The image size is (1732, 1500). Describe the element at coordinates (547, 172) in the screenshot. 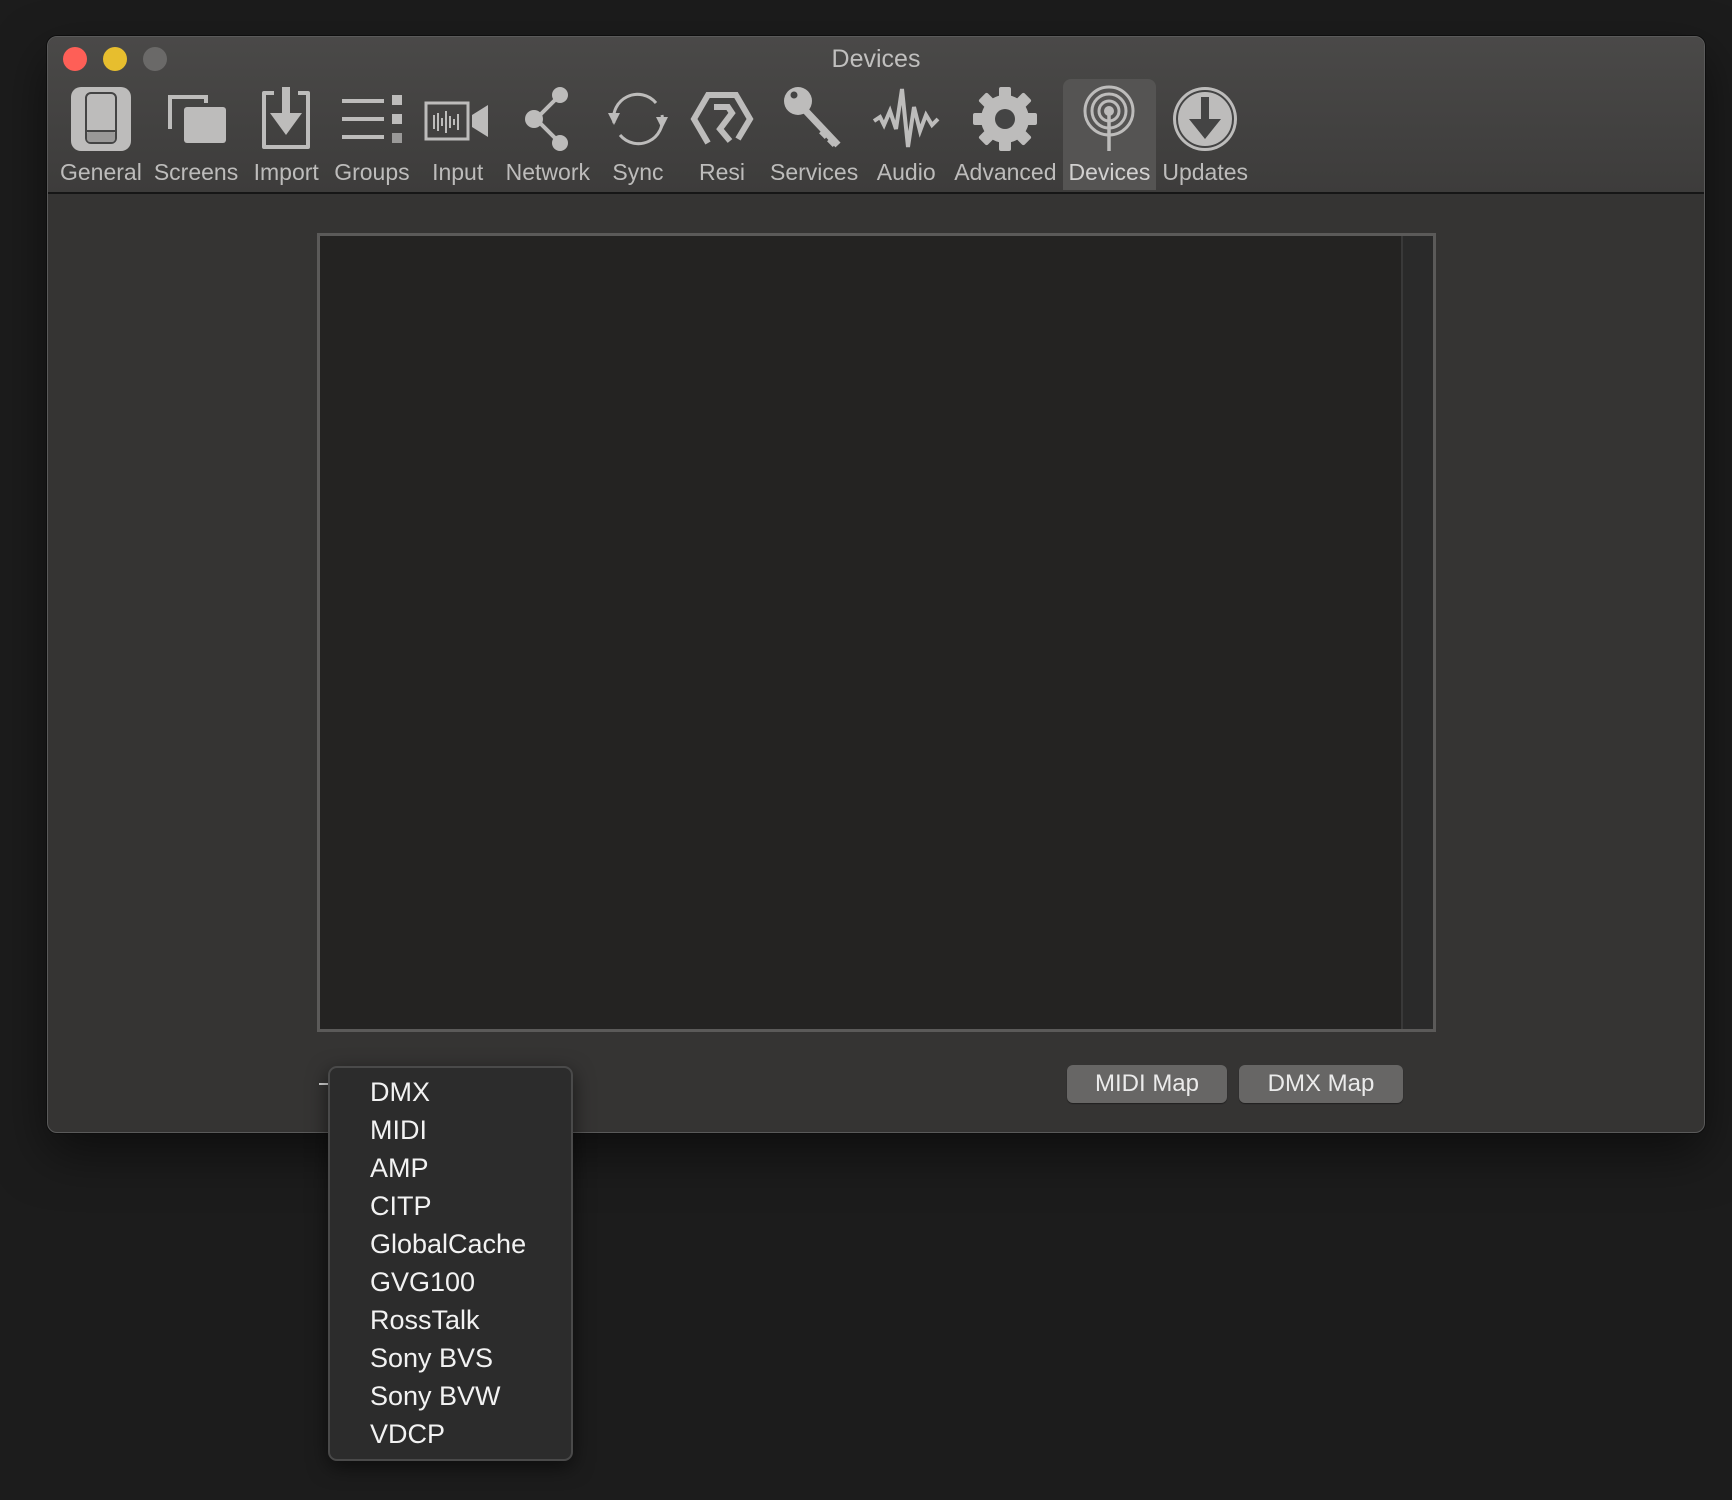

I see `toolbar-label: Network` at that location.